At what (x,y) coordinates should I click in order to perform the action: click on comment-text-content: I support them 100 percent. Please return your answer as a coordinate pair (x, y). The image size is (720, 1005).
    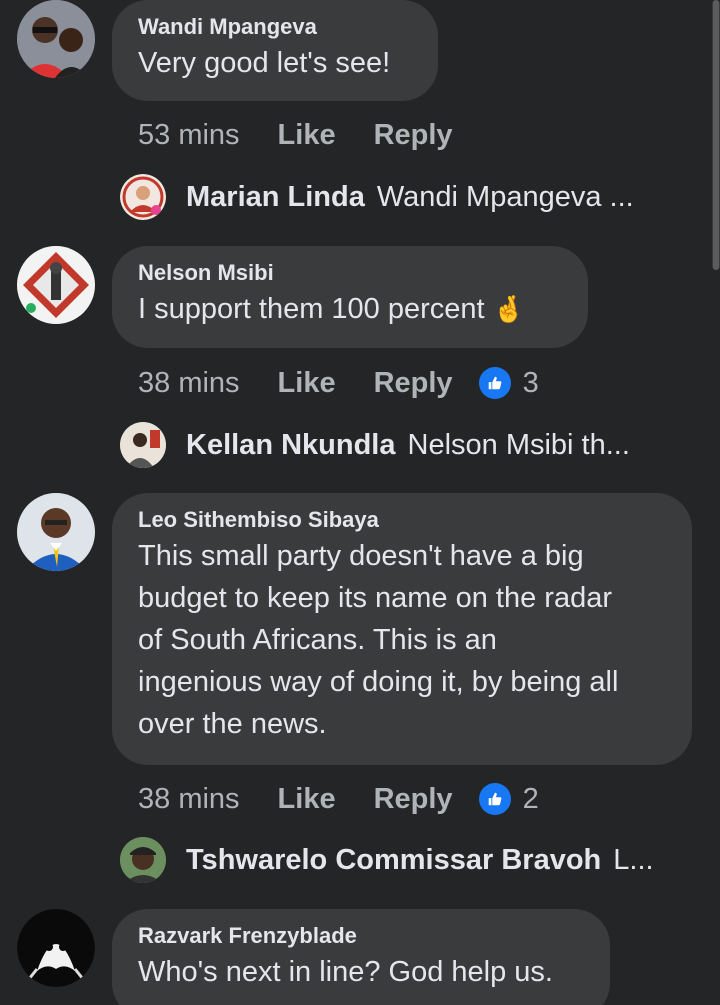
    Looking at the image, I should click on (311, 309).